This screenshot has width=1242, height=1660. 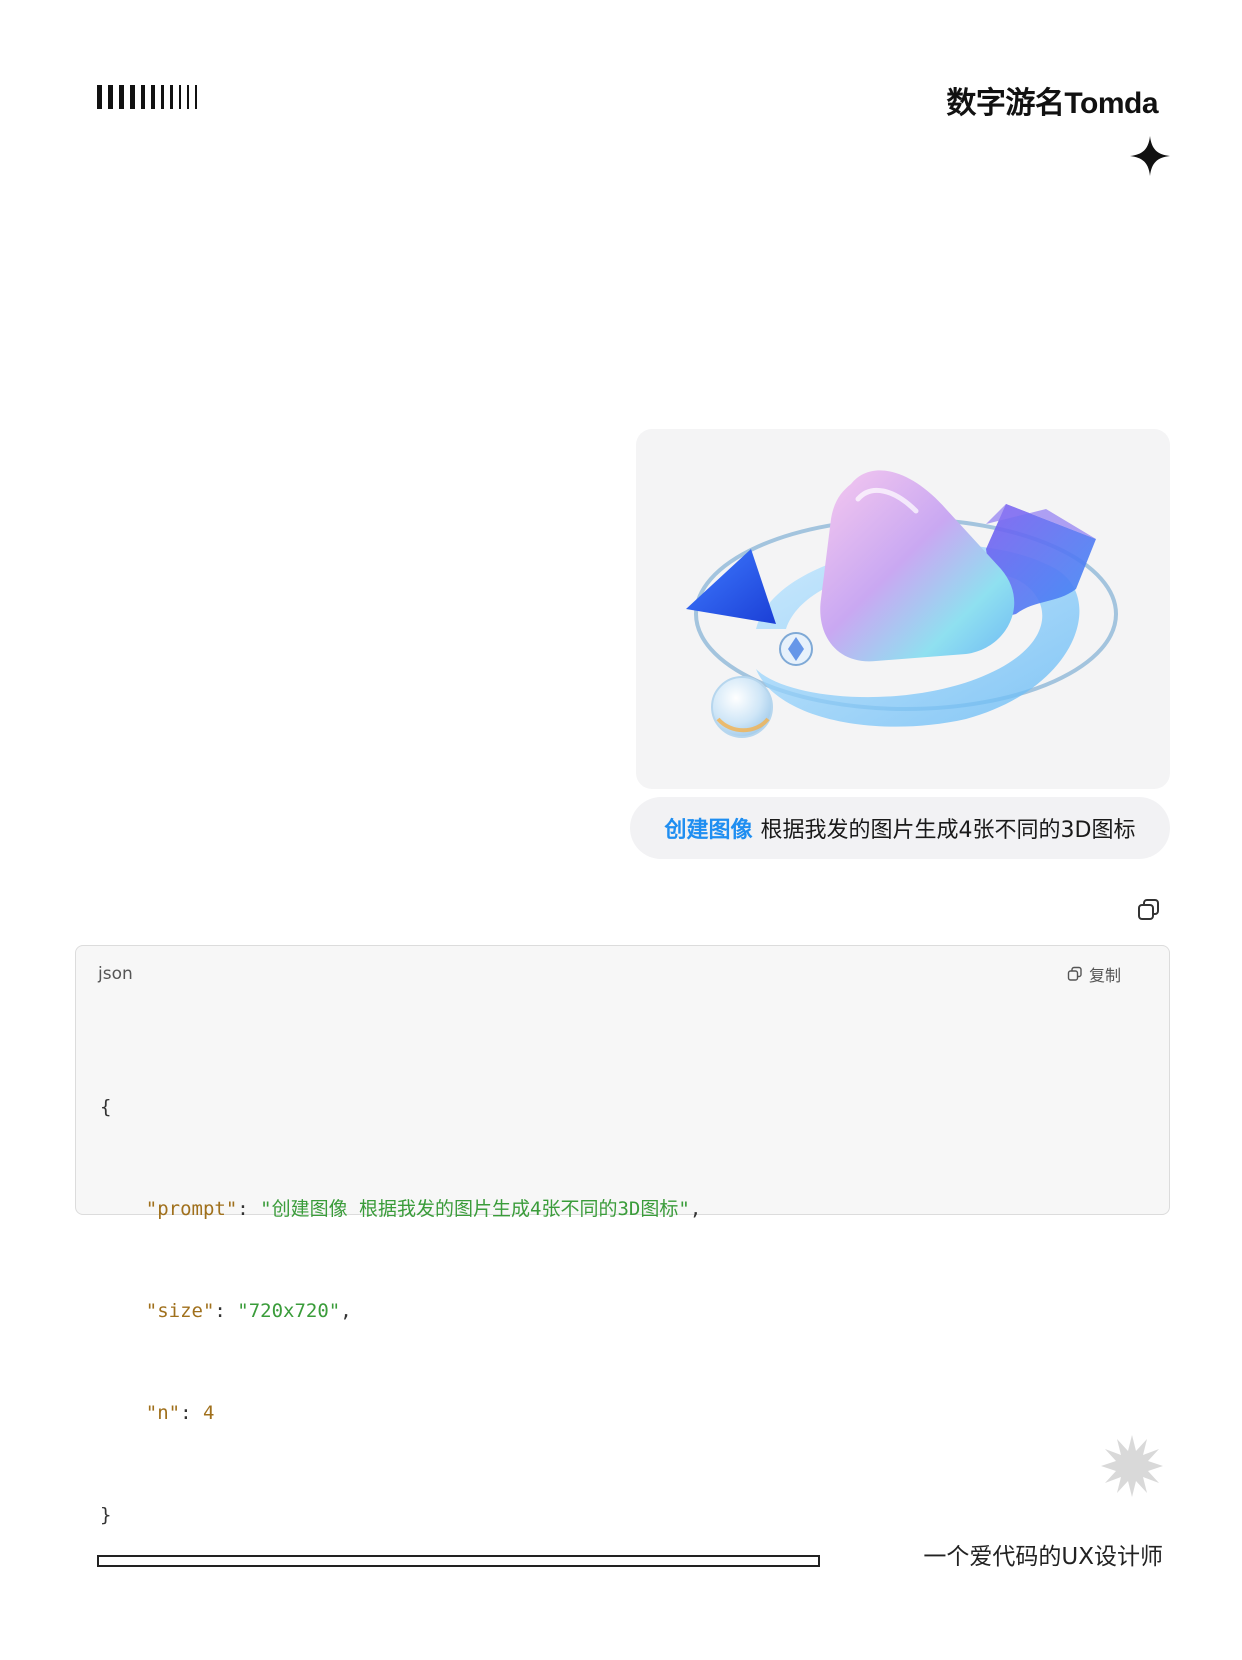 What do you see at coordinates (1043, 1557) in the screenshot?
I see `footer-tagline: 一个爱代码的UX设计师` at bounding box center [1043, 1557].